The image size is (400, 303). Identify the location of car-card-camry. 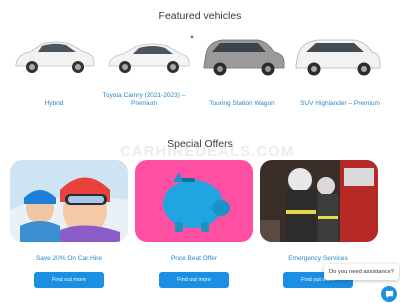
(148, 55).